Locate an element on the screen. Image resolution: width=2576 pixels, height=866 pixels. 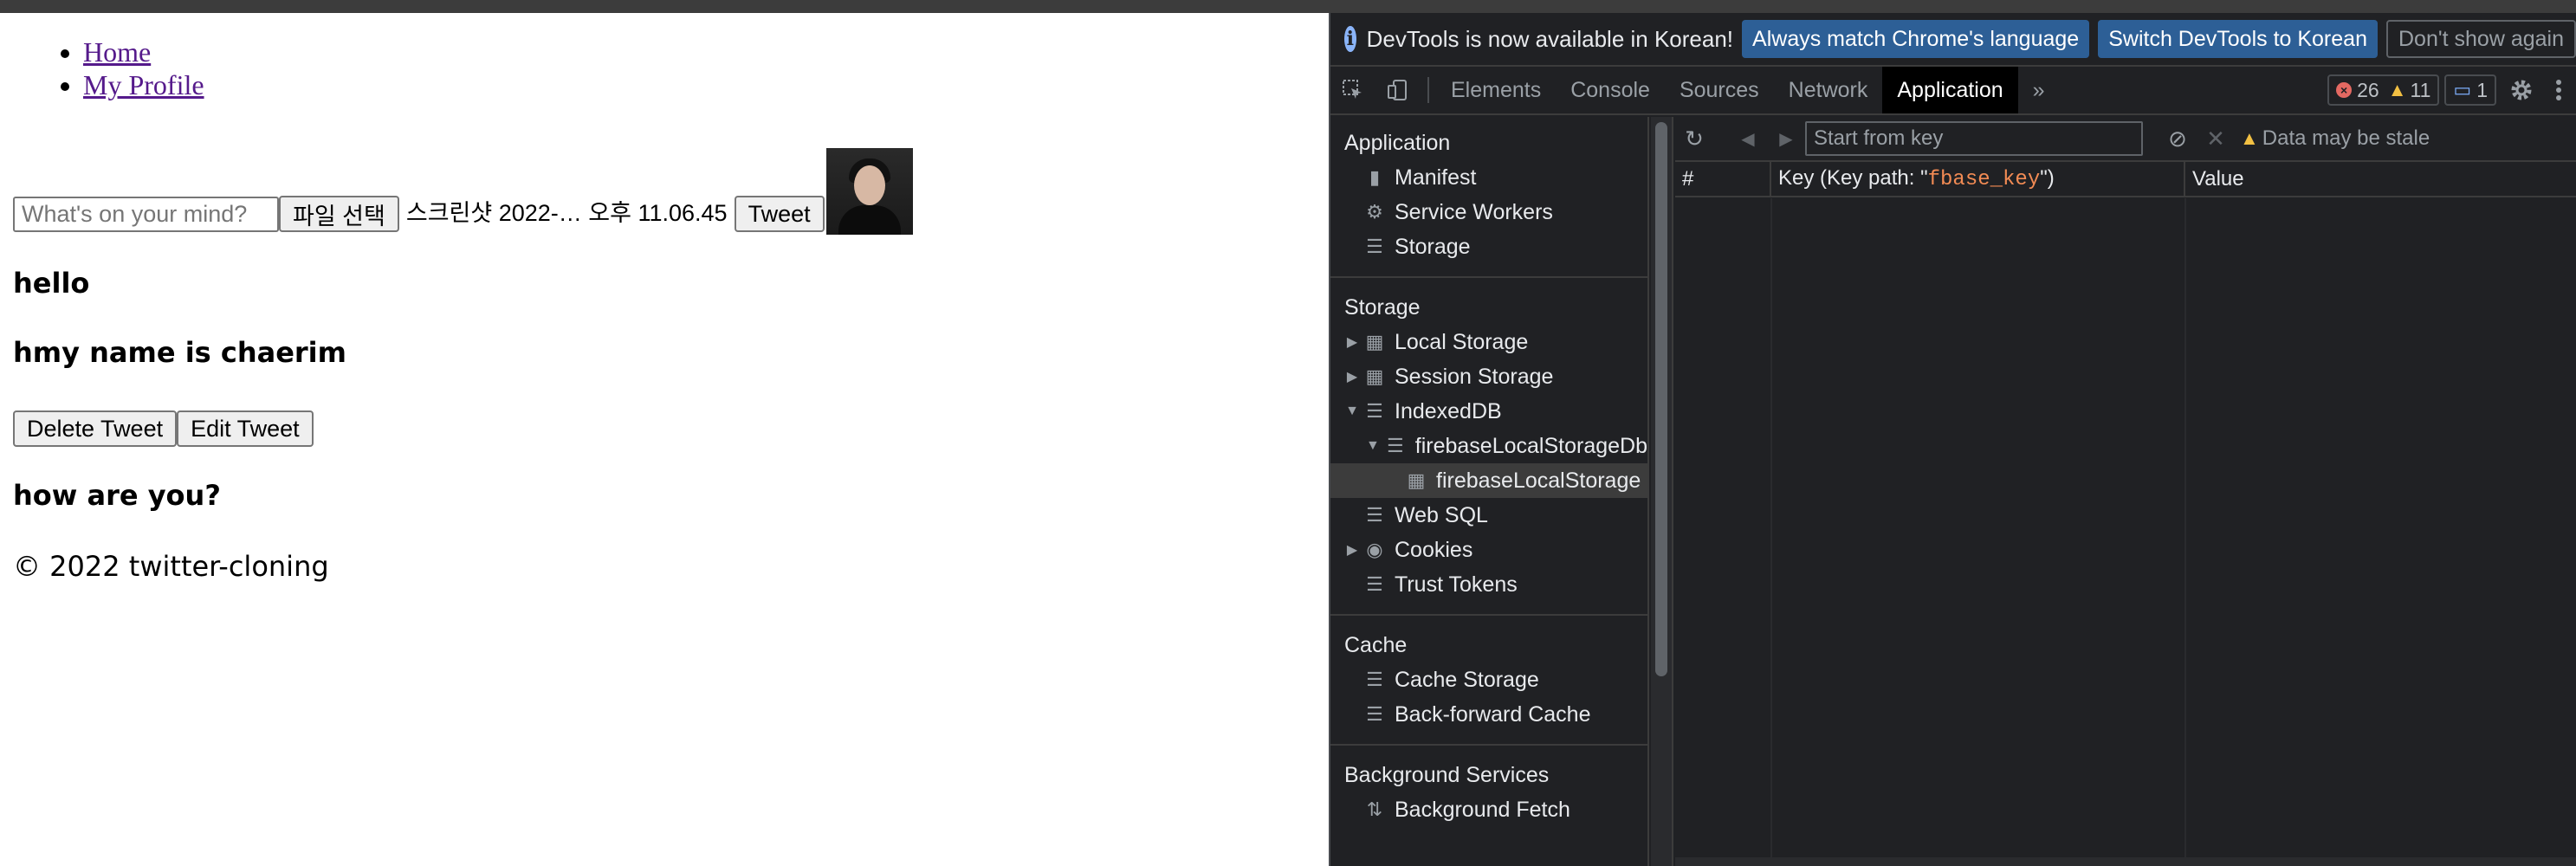
stale-text: Data may be stale is located at coordinates (2346, 138).